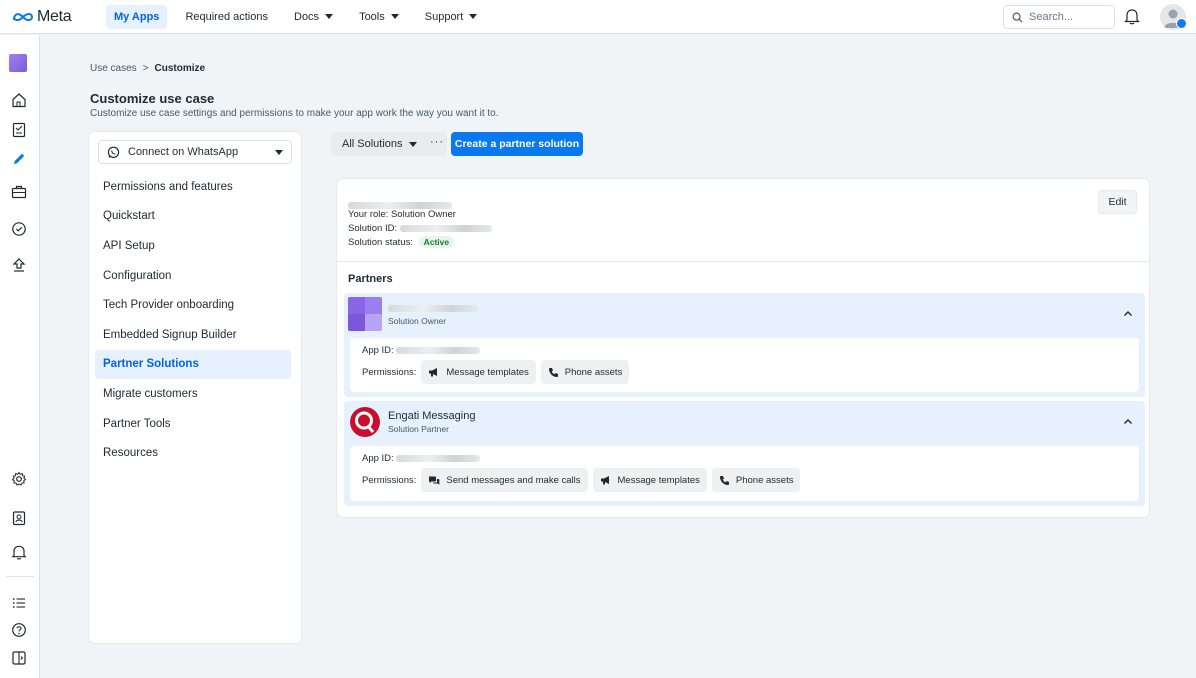 This screenshot has width=1196, height=678. What do you see at coordinates (147, 68) in the screenshot?
I see `breadcrumb: Use cases > Customize` at bounding box center [147, 68].